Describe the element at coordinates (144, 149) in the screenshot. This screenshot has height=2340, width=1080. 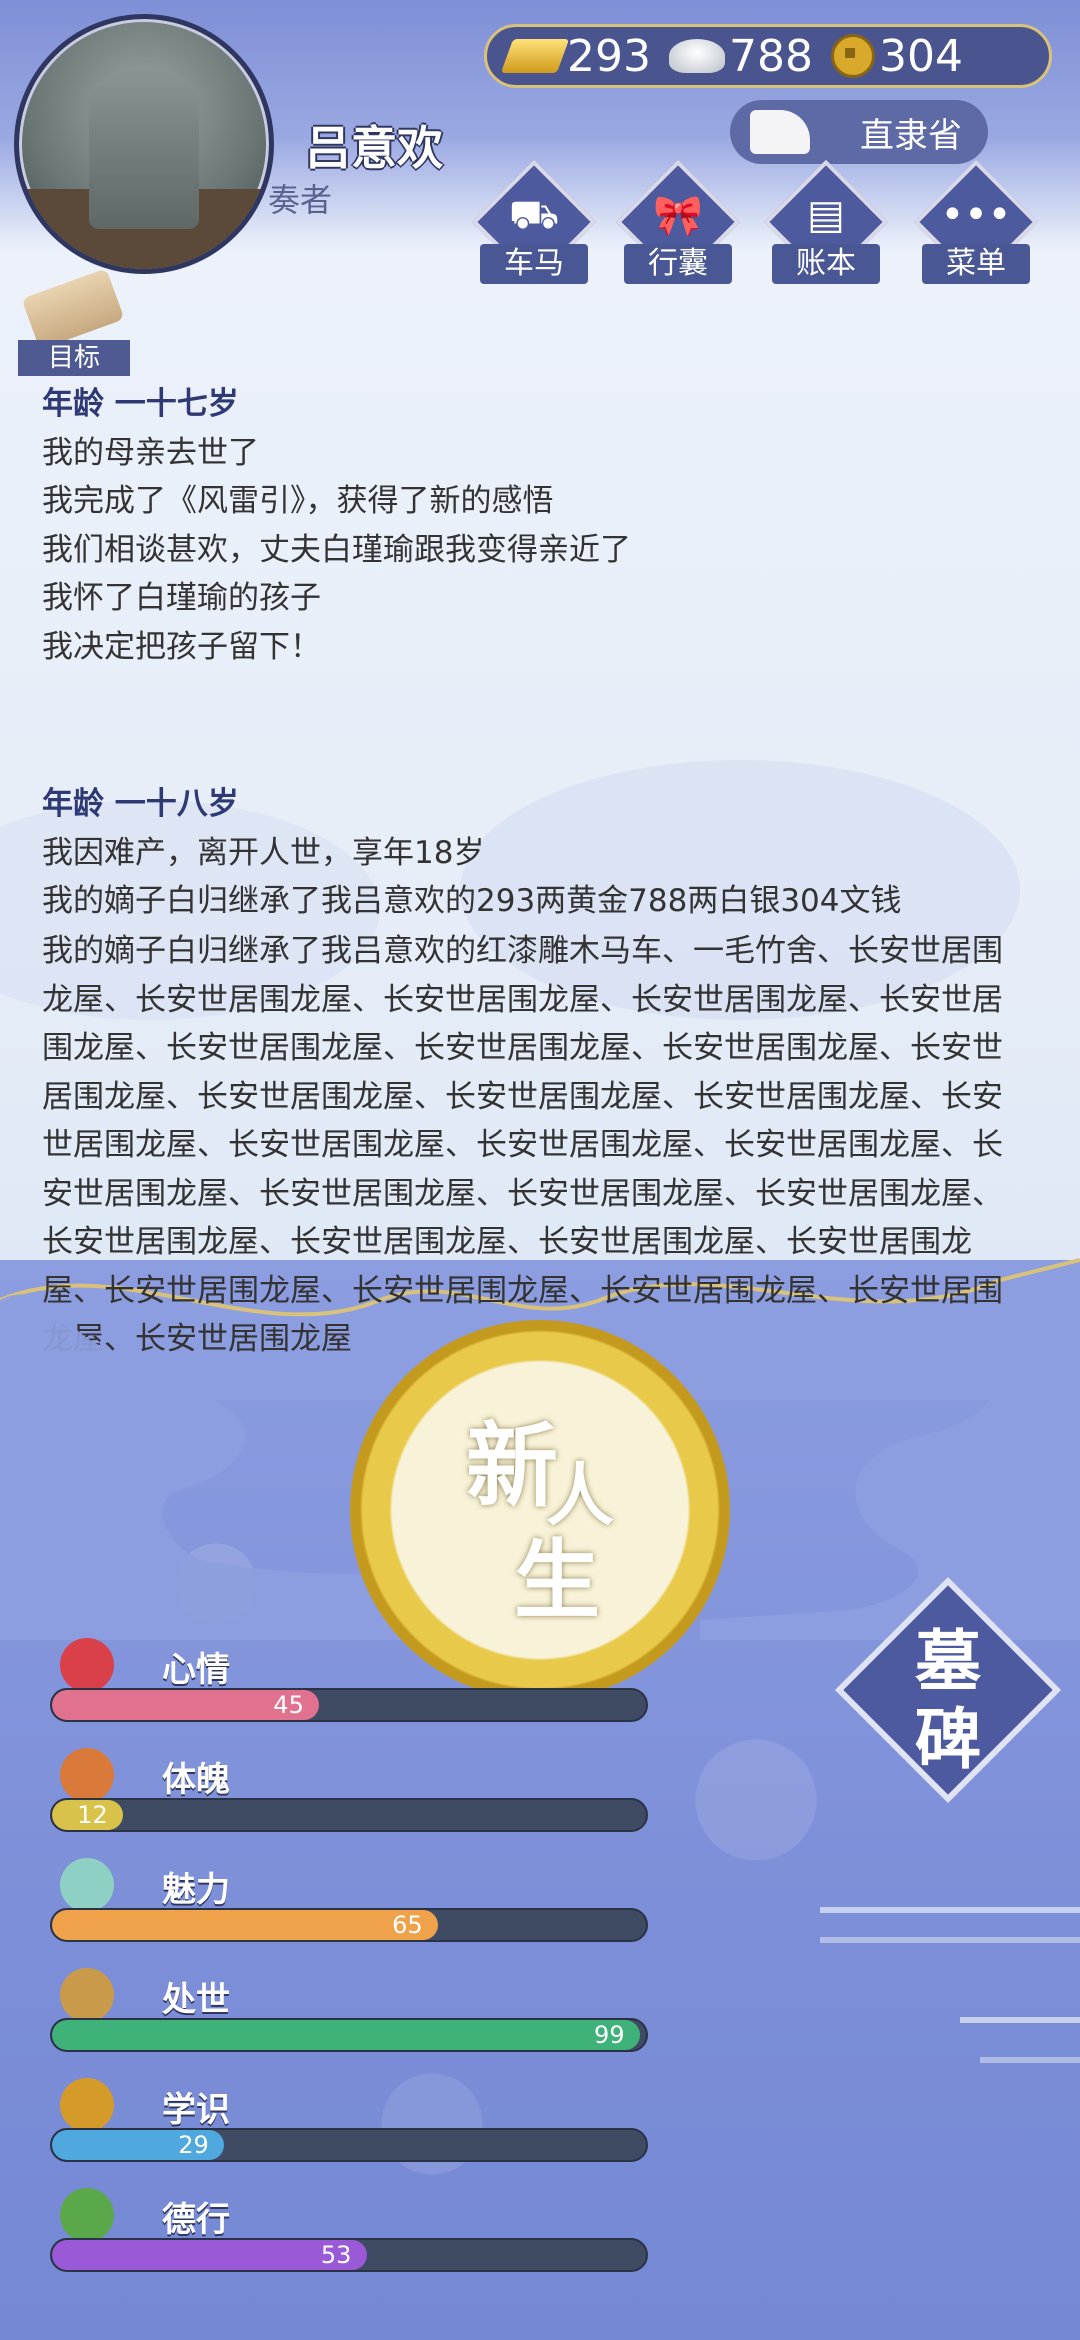
I see `tombstone-icon` at that location.